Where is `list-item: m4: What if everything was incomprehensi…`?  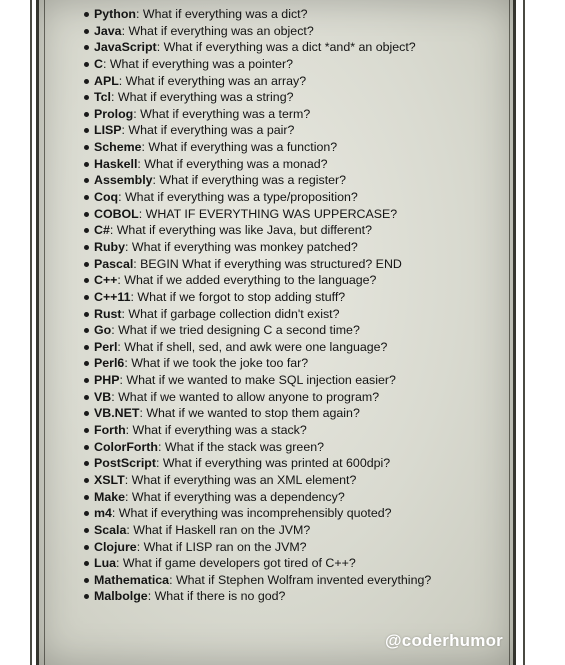
list-item: m4: What if everything was incomprehensi… is located at coordinates (304, 513).